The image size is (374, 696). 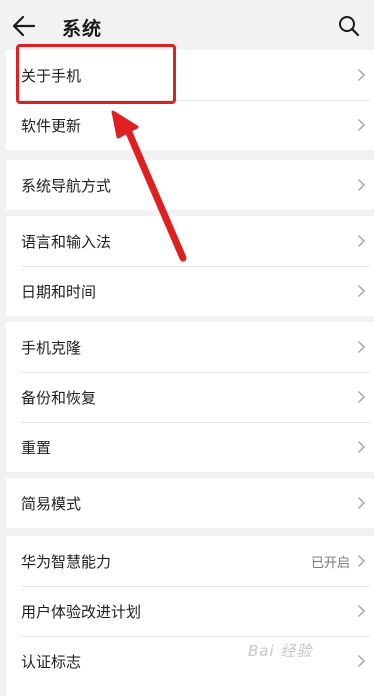 I want to click on search-button, so click(x=349, y=26).